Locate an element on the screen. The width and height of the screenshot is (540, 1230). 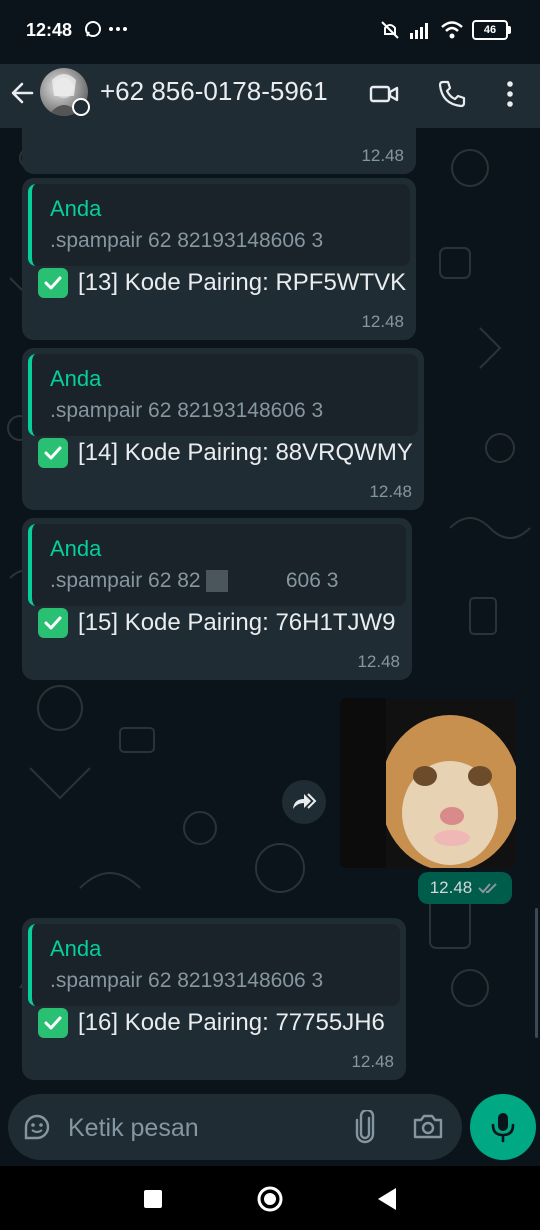
forward-button is located at coordinates (304, 802).